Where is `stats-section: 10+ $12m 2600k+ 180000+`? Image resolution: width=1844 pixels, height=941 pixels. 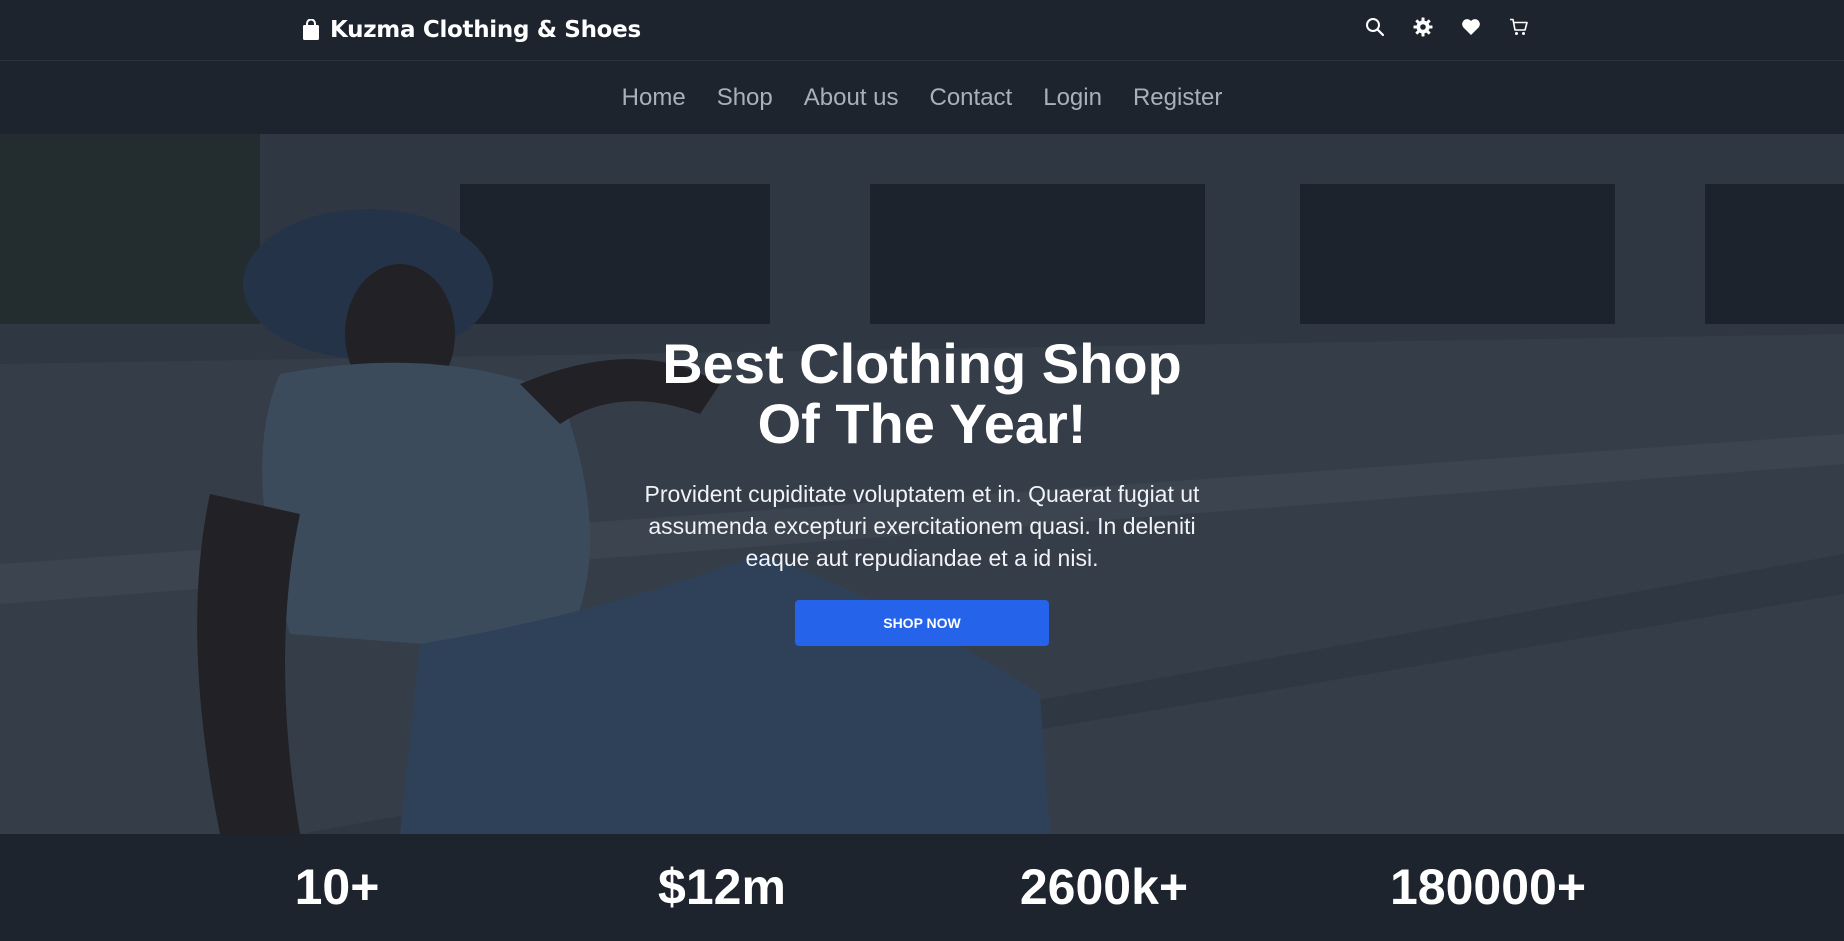
stats-section: 10+ $12m 2600k+ 180000+ is located at coordinates (922, 887).